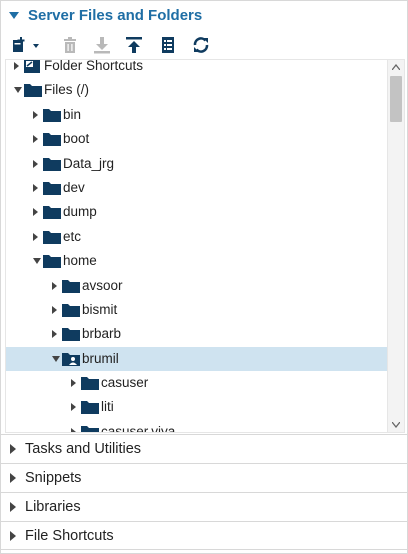 This screenshot has width=408, height=554. What do you see at coordinates (72, 236) in the screenshot?
I see `tree-item-label: etc` at bounding box center [72, 236].